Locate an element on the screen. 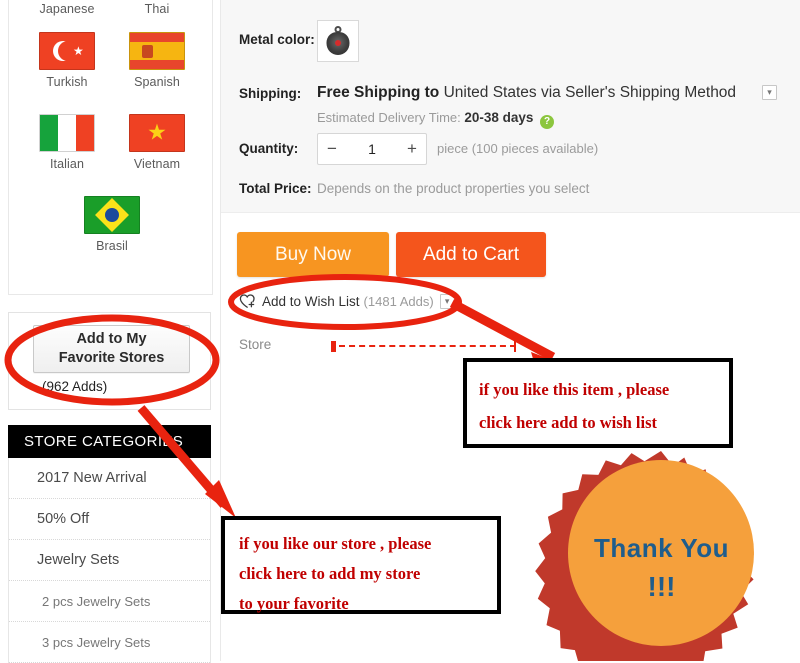 This screenshot has height=663, width=800. language-item-thai: Thai is located at coordinates (157, 9).